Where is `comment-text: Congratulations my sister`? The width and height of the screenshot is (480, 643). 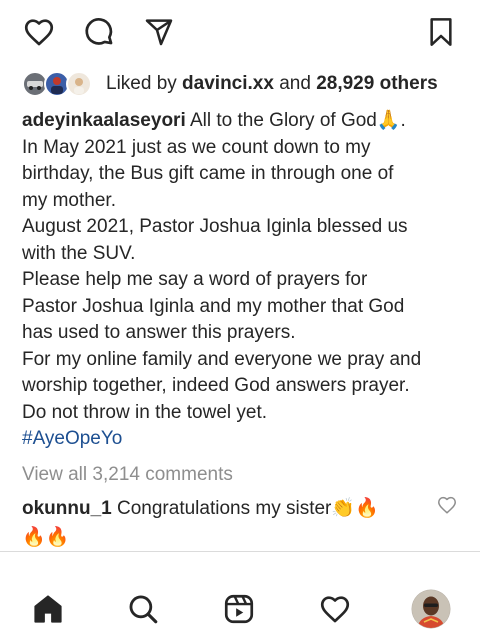 comment-text: Congratulations my sister is located at coordinates (221, 508).